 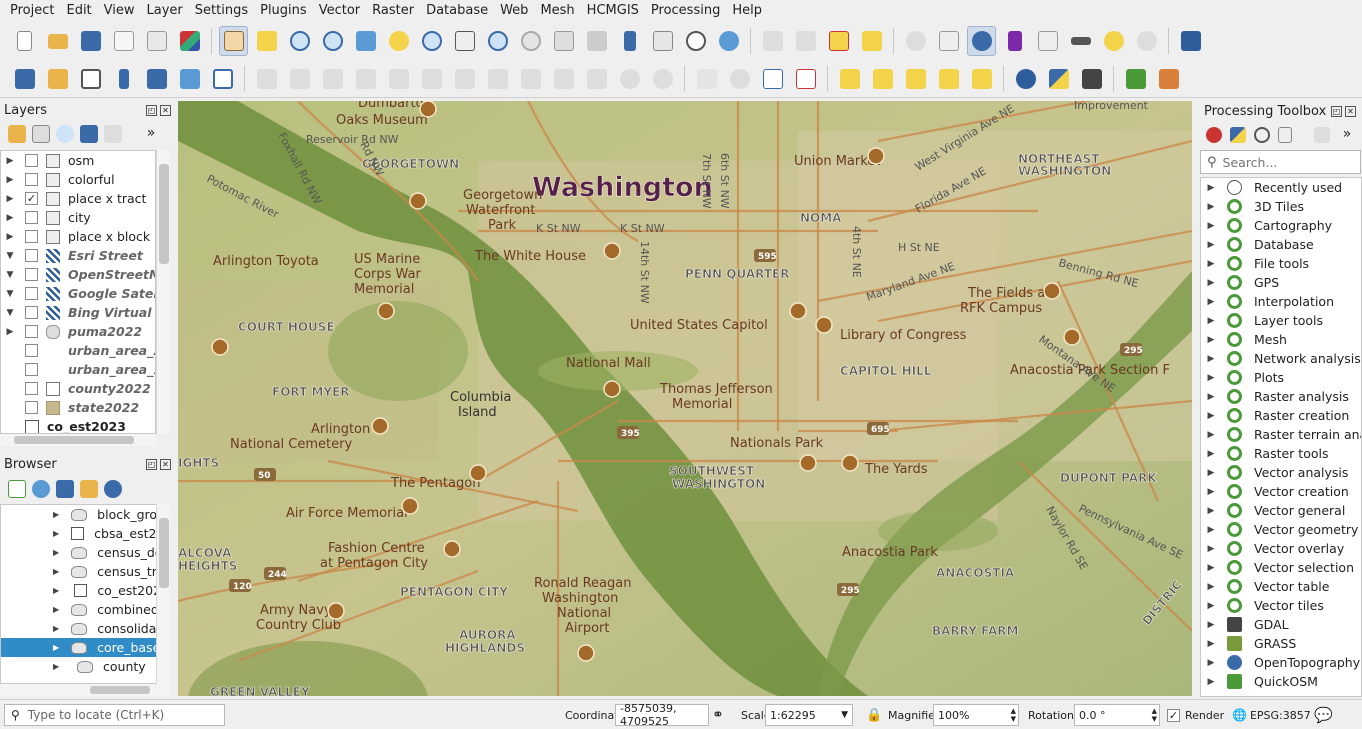 I want to click on modify-attributes-button, so click(x=464, y=79).